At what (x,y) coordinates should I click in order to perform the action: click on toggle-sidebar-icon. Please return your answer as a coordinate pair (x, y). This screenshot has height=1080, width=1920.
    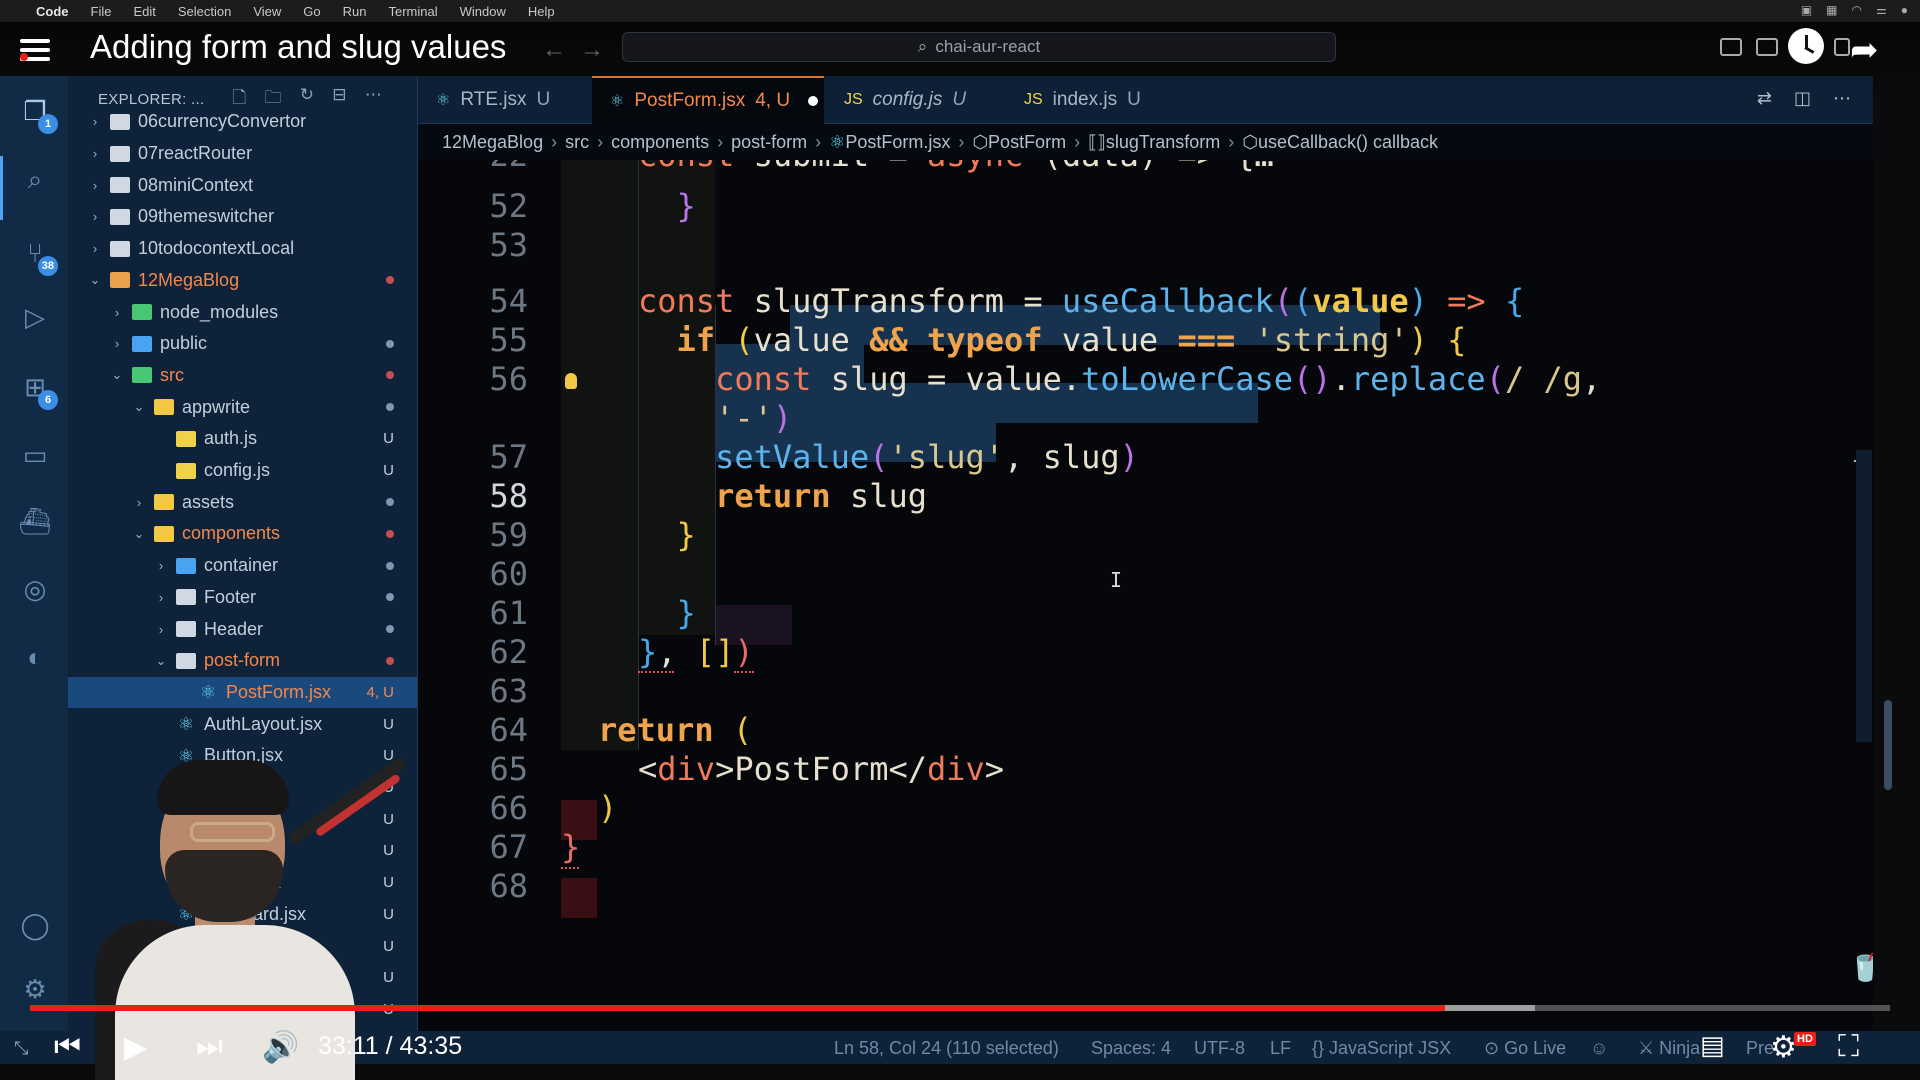
    Looking at the image, I should click on (1731, 47).